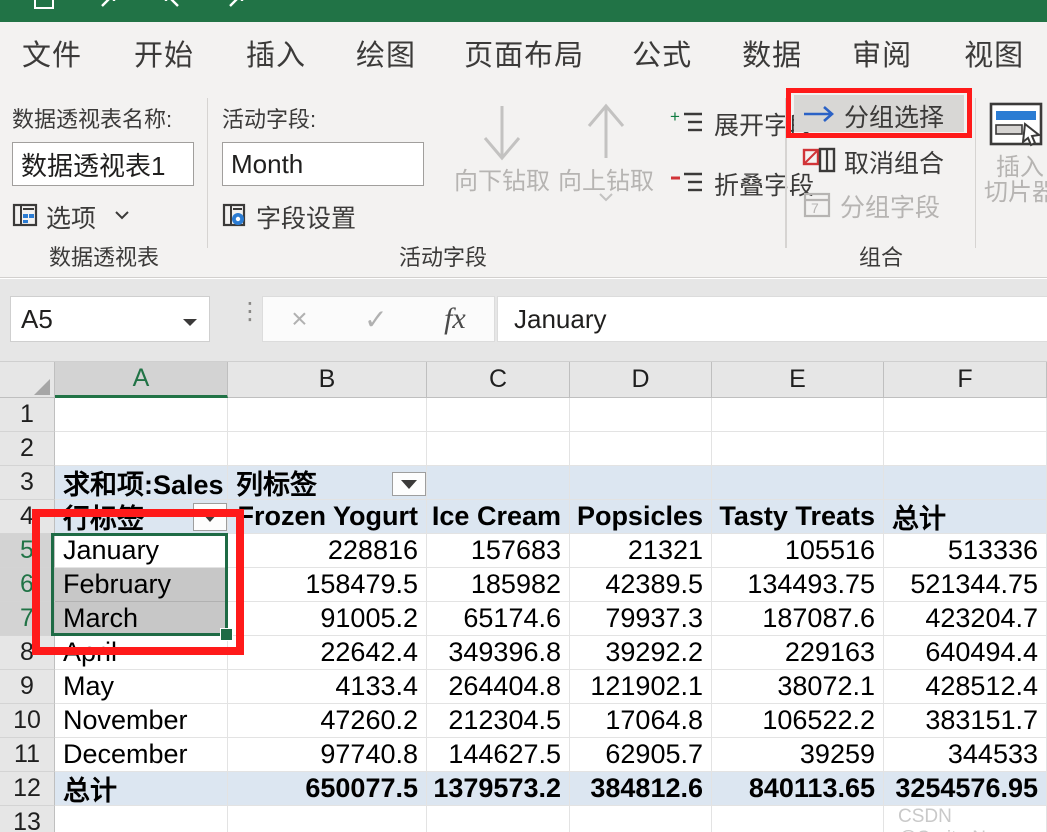  What do you see at coordinates (141, 755) in the screenshot?
I see `cell-a11-row-label: December` at bounding box center [141, 755].